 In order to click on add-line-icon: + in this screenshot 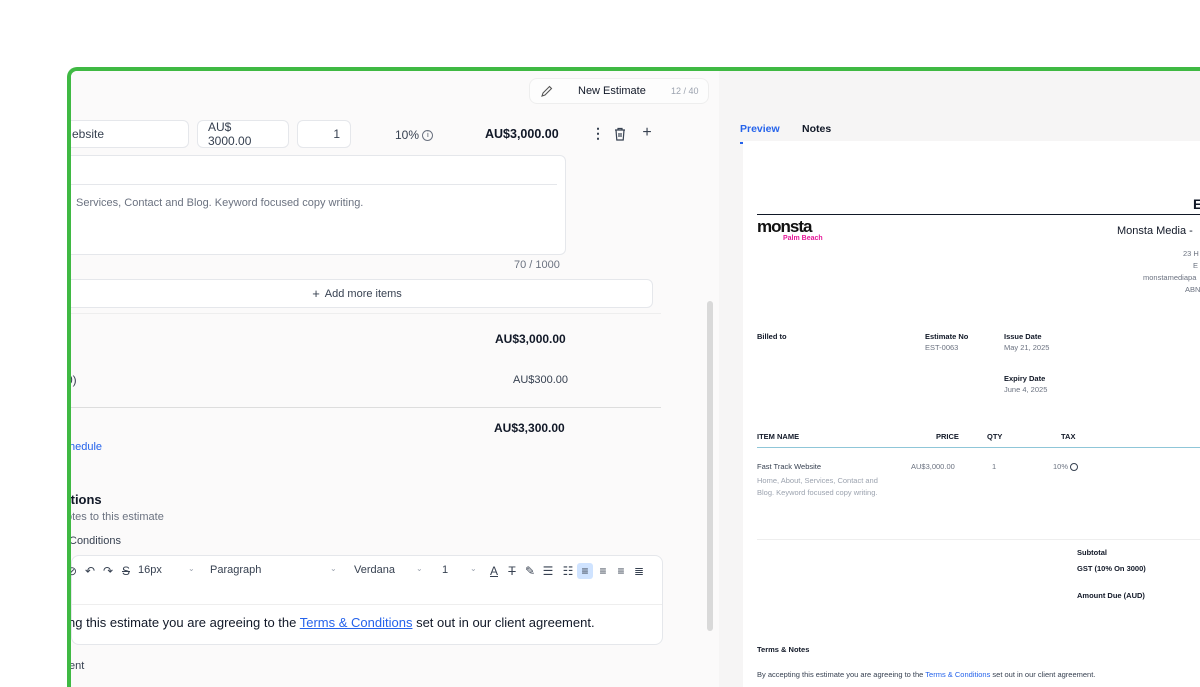, I will do `click(647, 133)`.